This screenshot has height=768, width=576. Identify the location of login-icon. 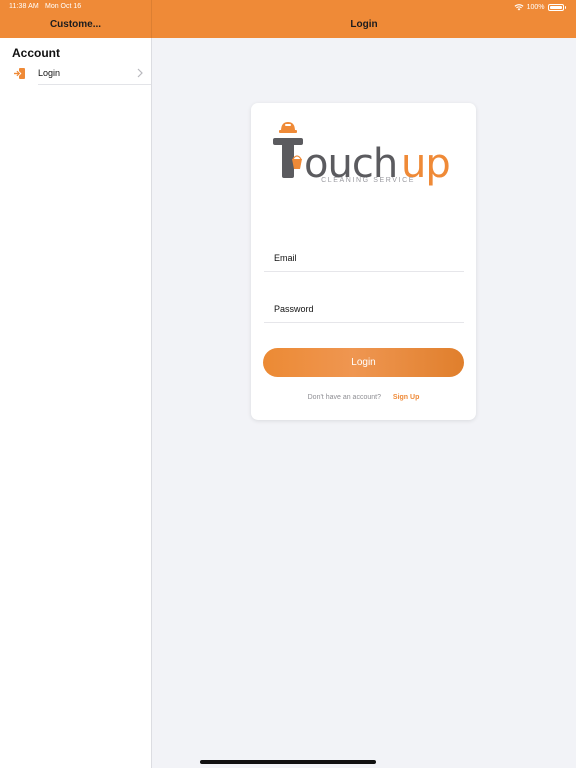
(19, 73).